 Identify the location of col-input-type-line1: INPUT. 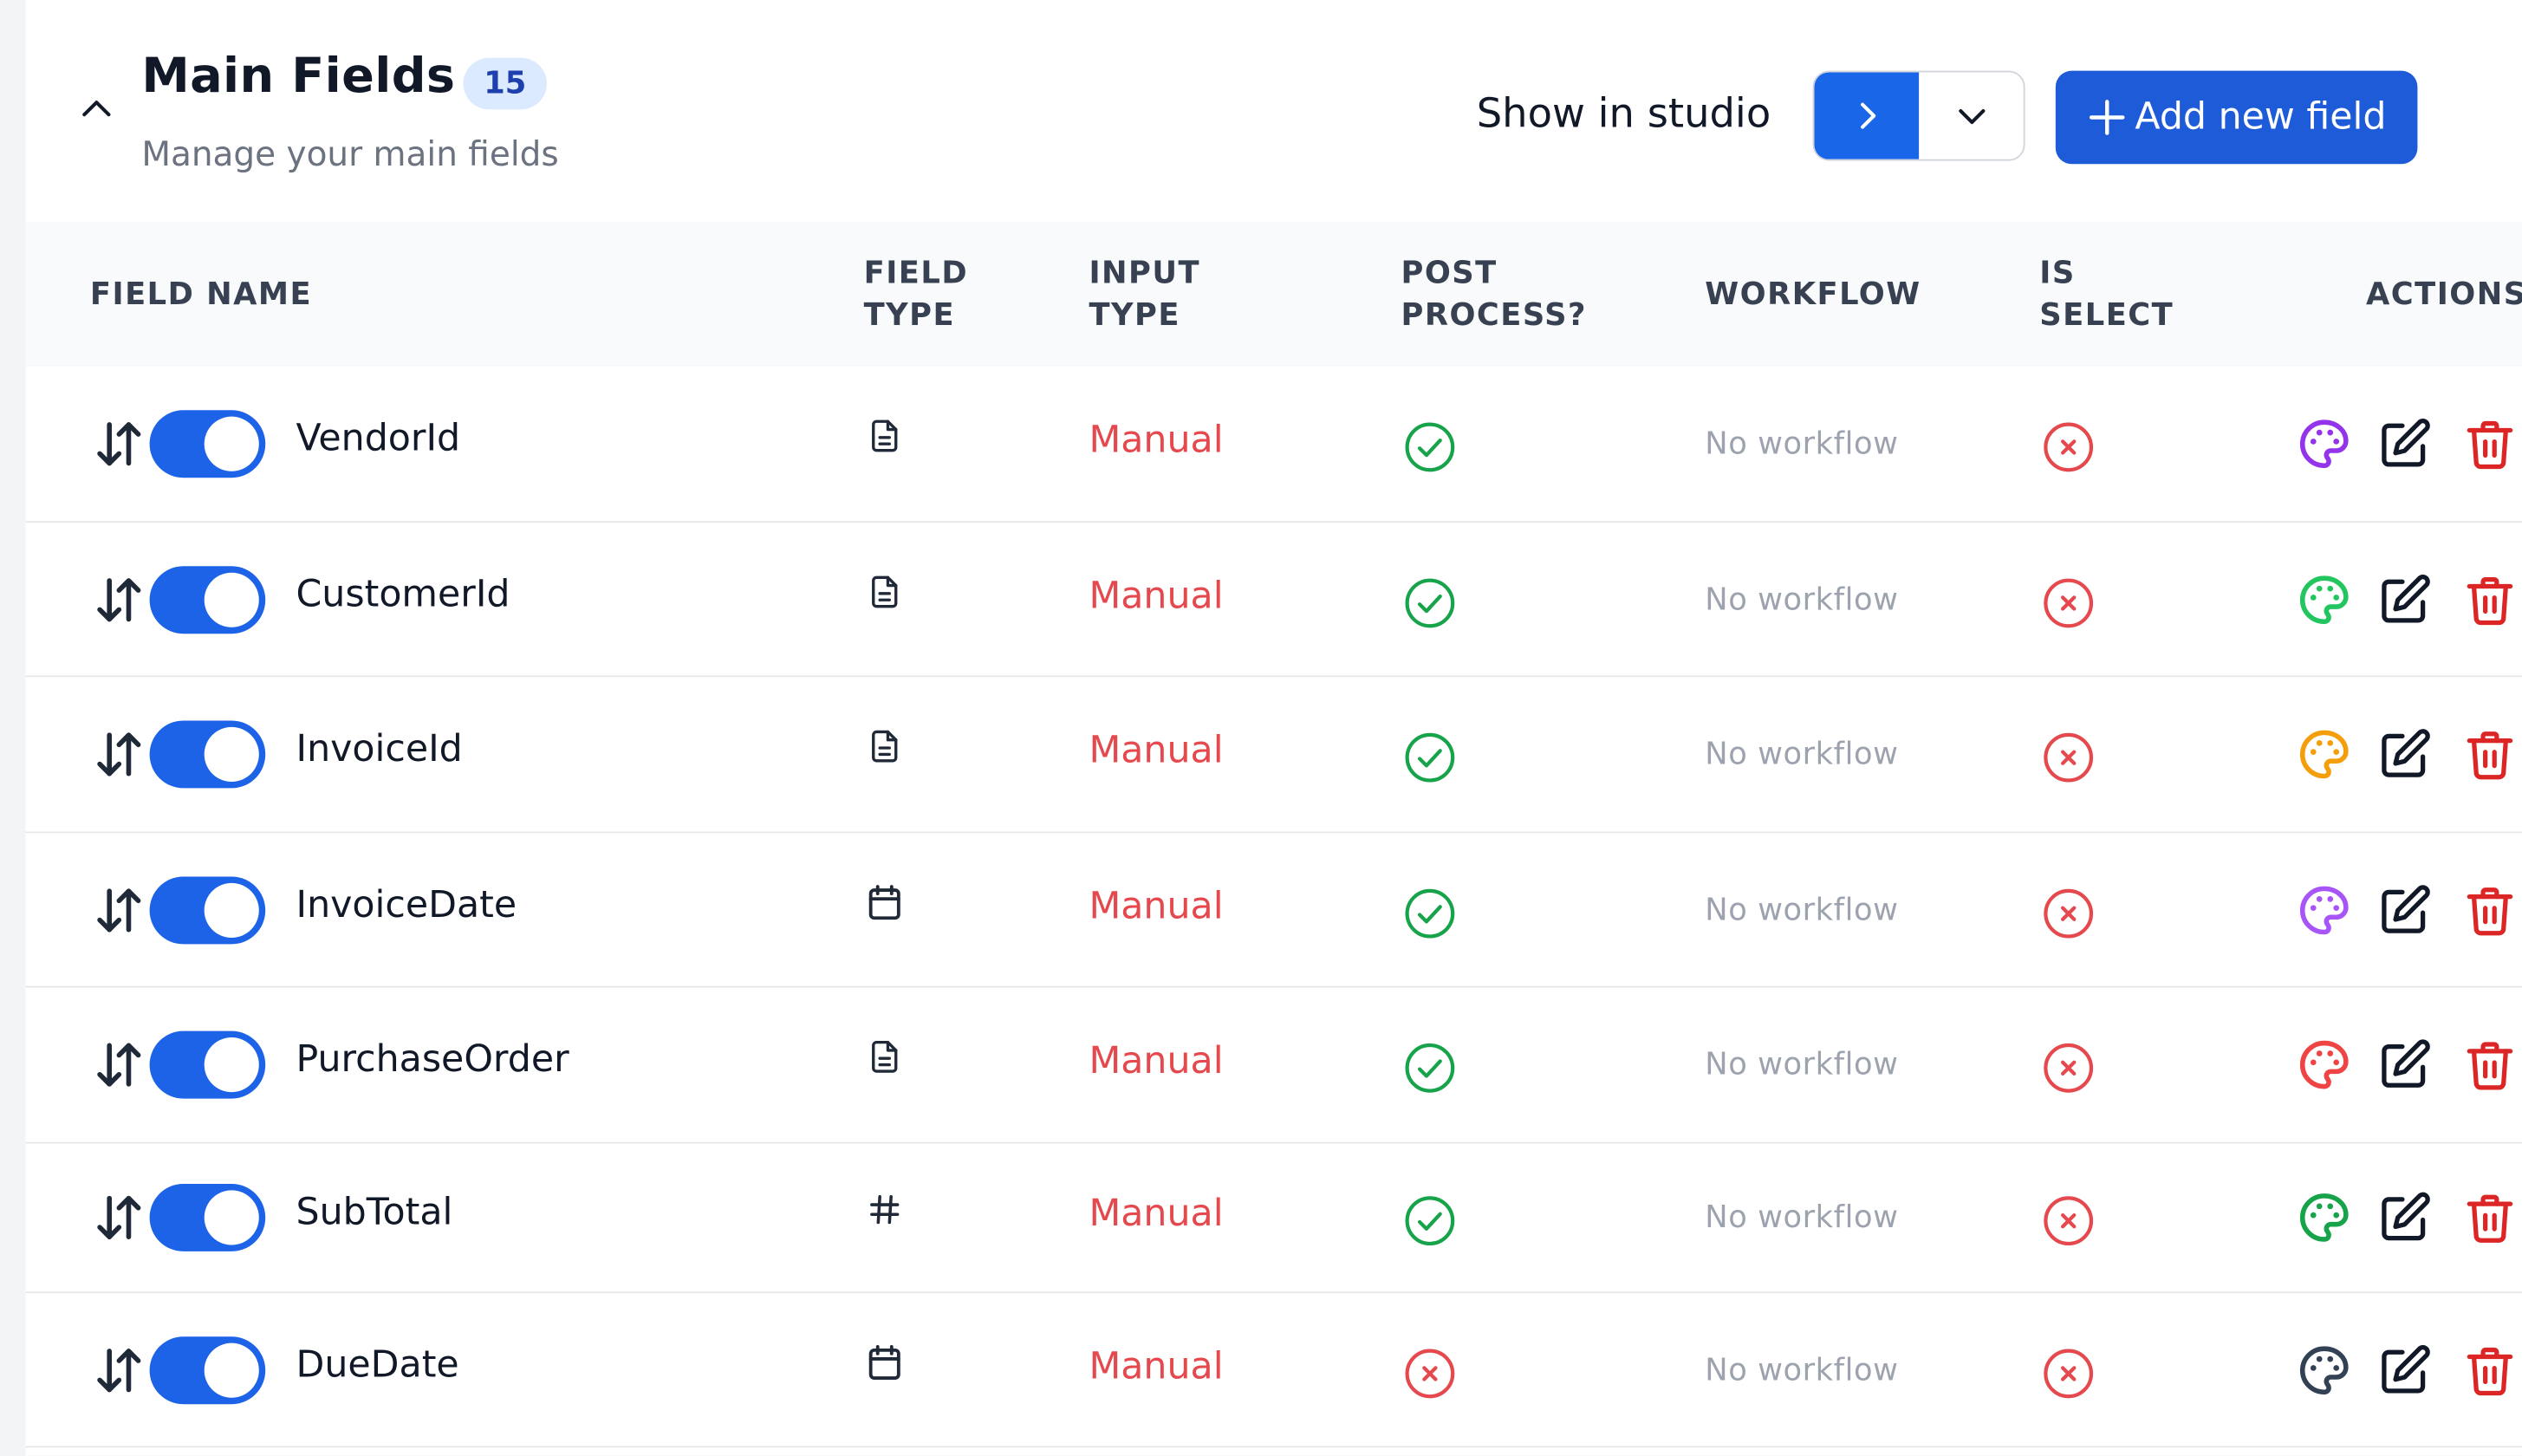
(1145, 273).